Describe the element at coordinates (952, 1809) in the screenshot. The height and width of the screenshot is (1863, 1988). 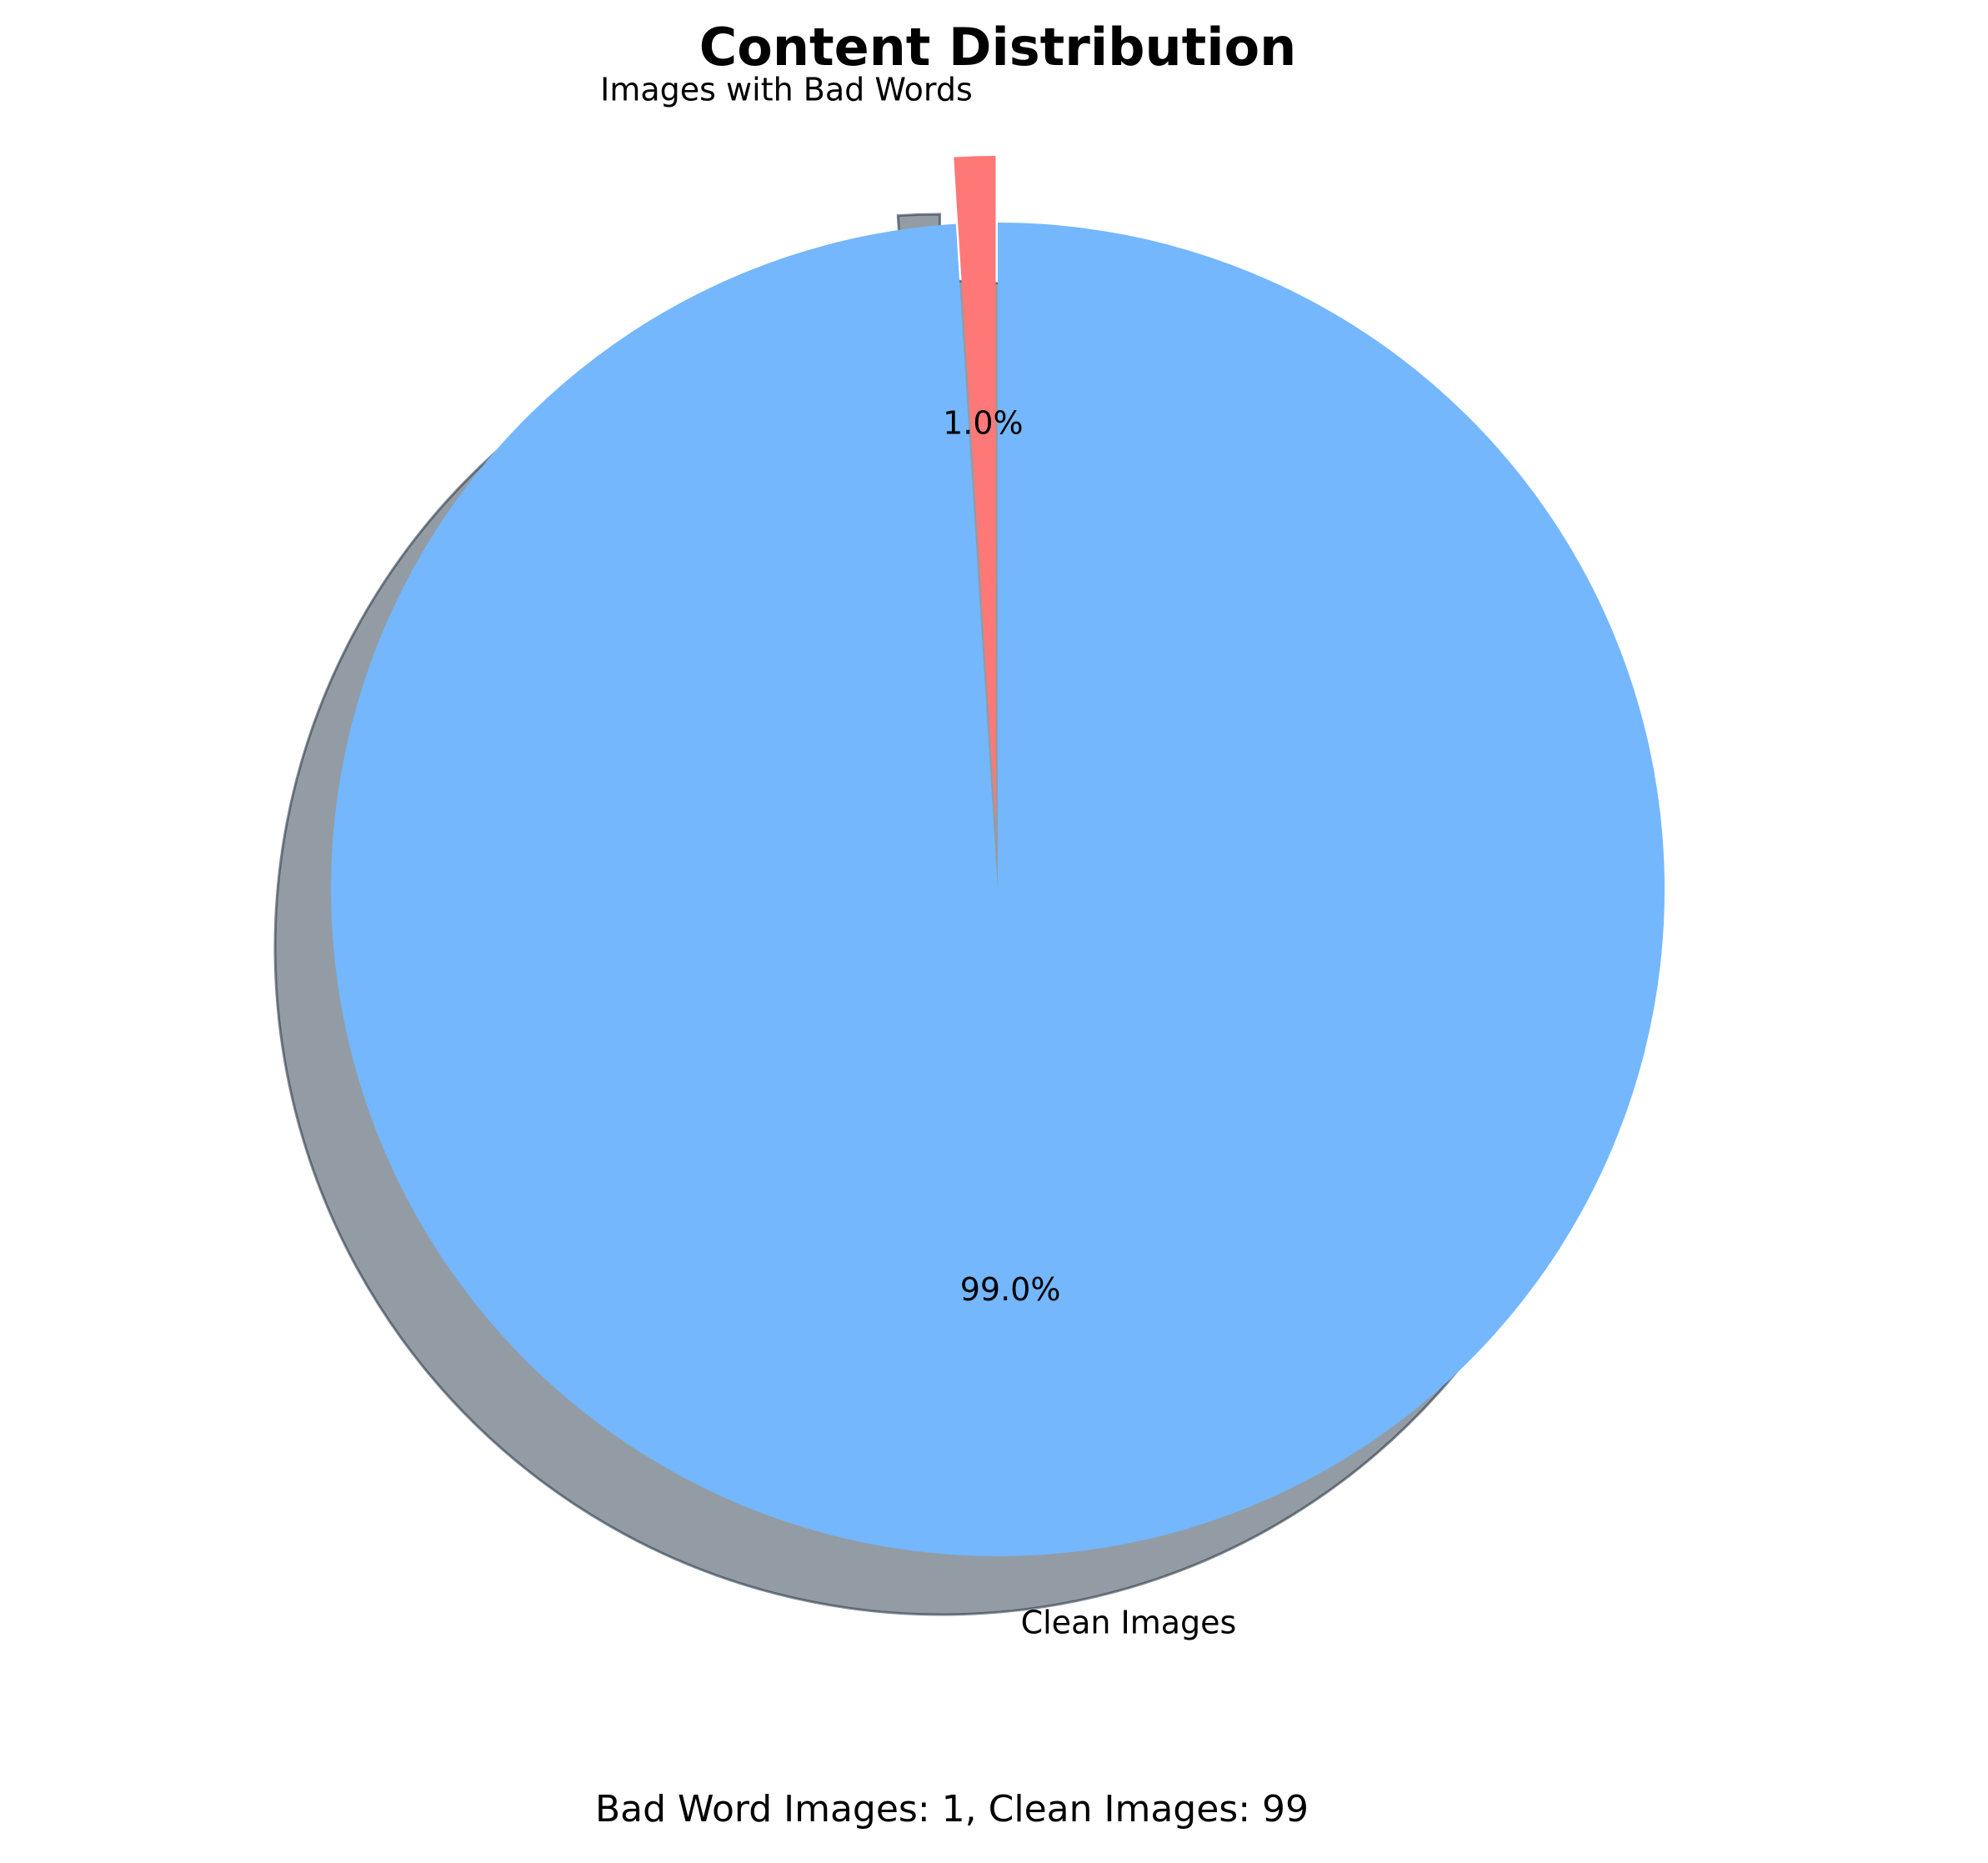
I see `chart-caption: Bad Word Images: 1, Clean Images: 99` at that location.